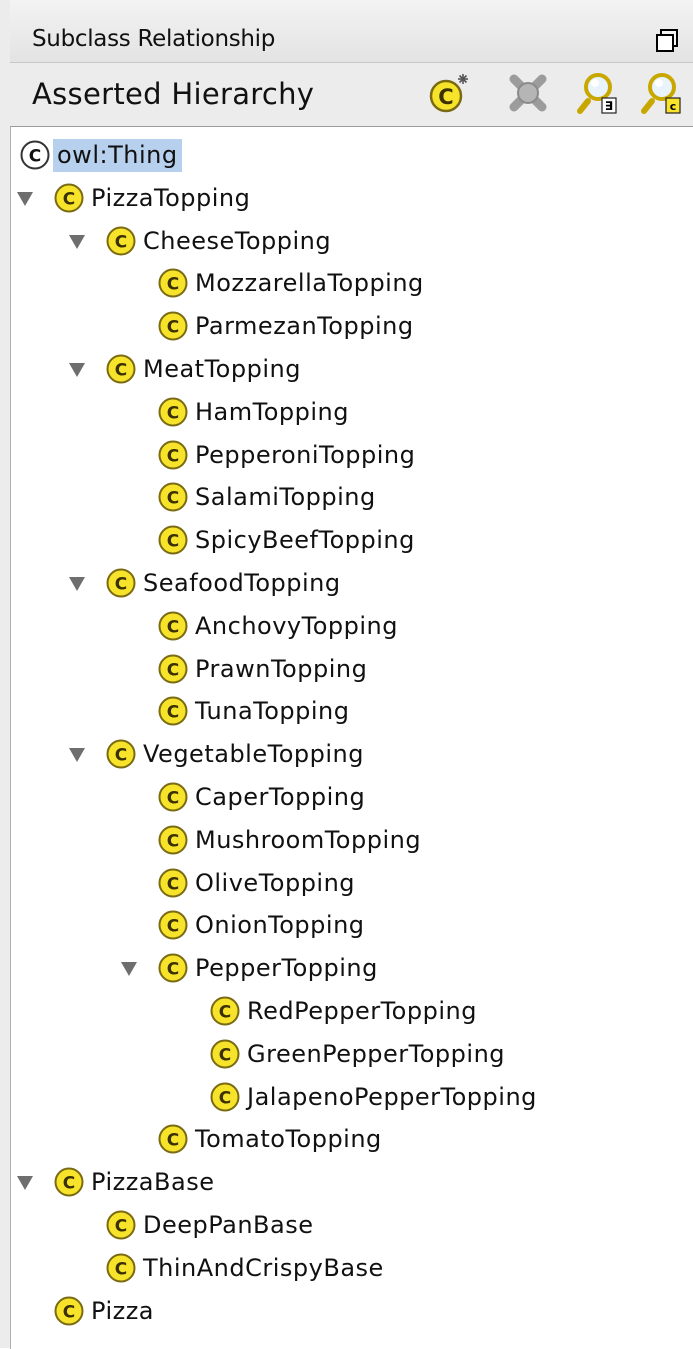  I want to click on tree-node-anchovytopping: C AnchovyTopping, so click(277, 626).